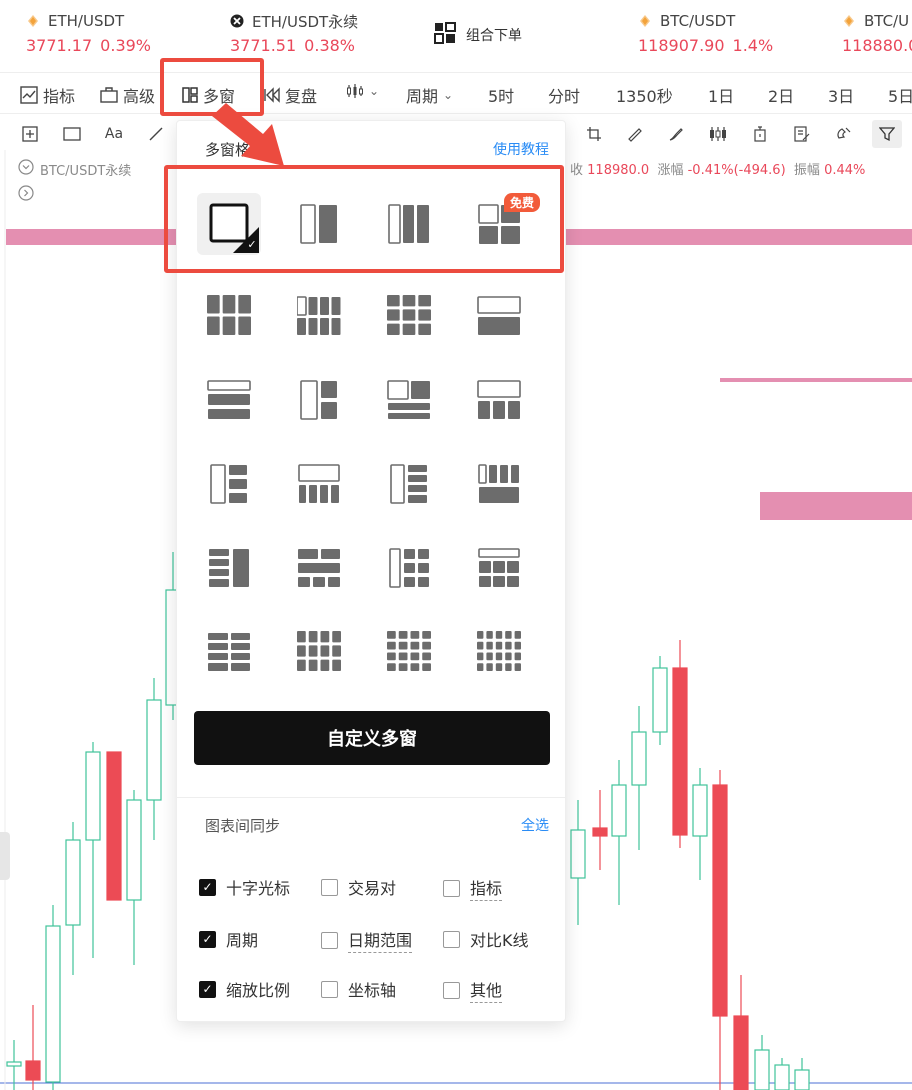 This screenshot has width=912, height=1090. What do you see at coordinates (294, 33) in the screenshot?
I see `ticker-eth-usdt-perp: ETH/USDT永续 3771.51 0.38%` at bounding box center [294, 33].